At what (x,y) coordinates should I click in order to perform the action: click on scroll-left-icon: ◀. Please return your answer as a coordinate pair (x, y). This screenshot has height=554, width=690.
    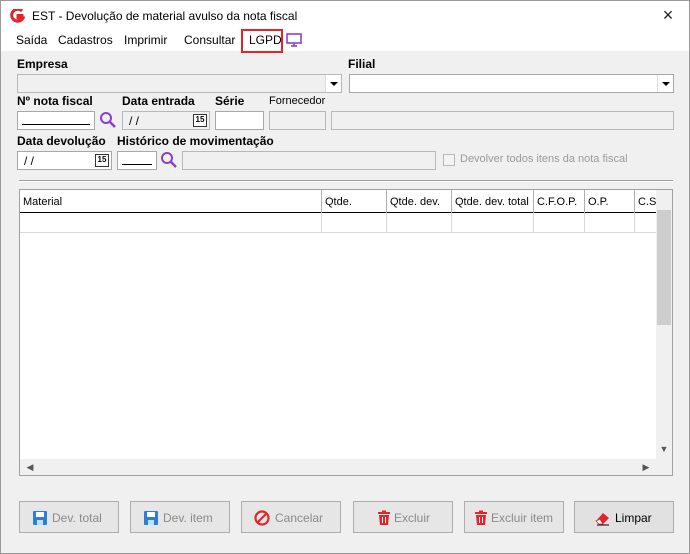
    Looking at the image, I should click on (30, 467).